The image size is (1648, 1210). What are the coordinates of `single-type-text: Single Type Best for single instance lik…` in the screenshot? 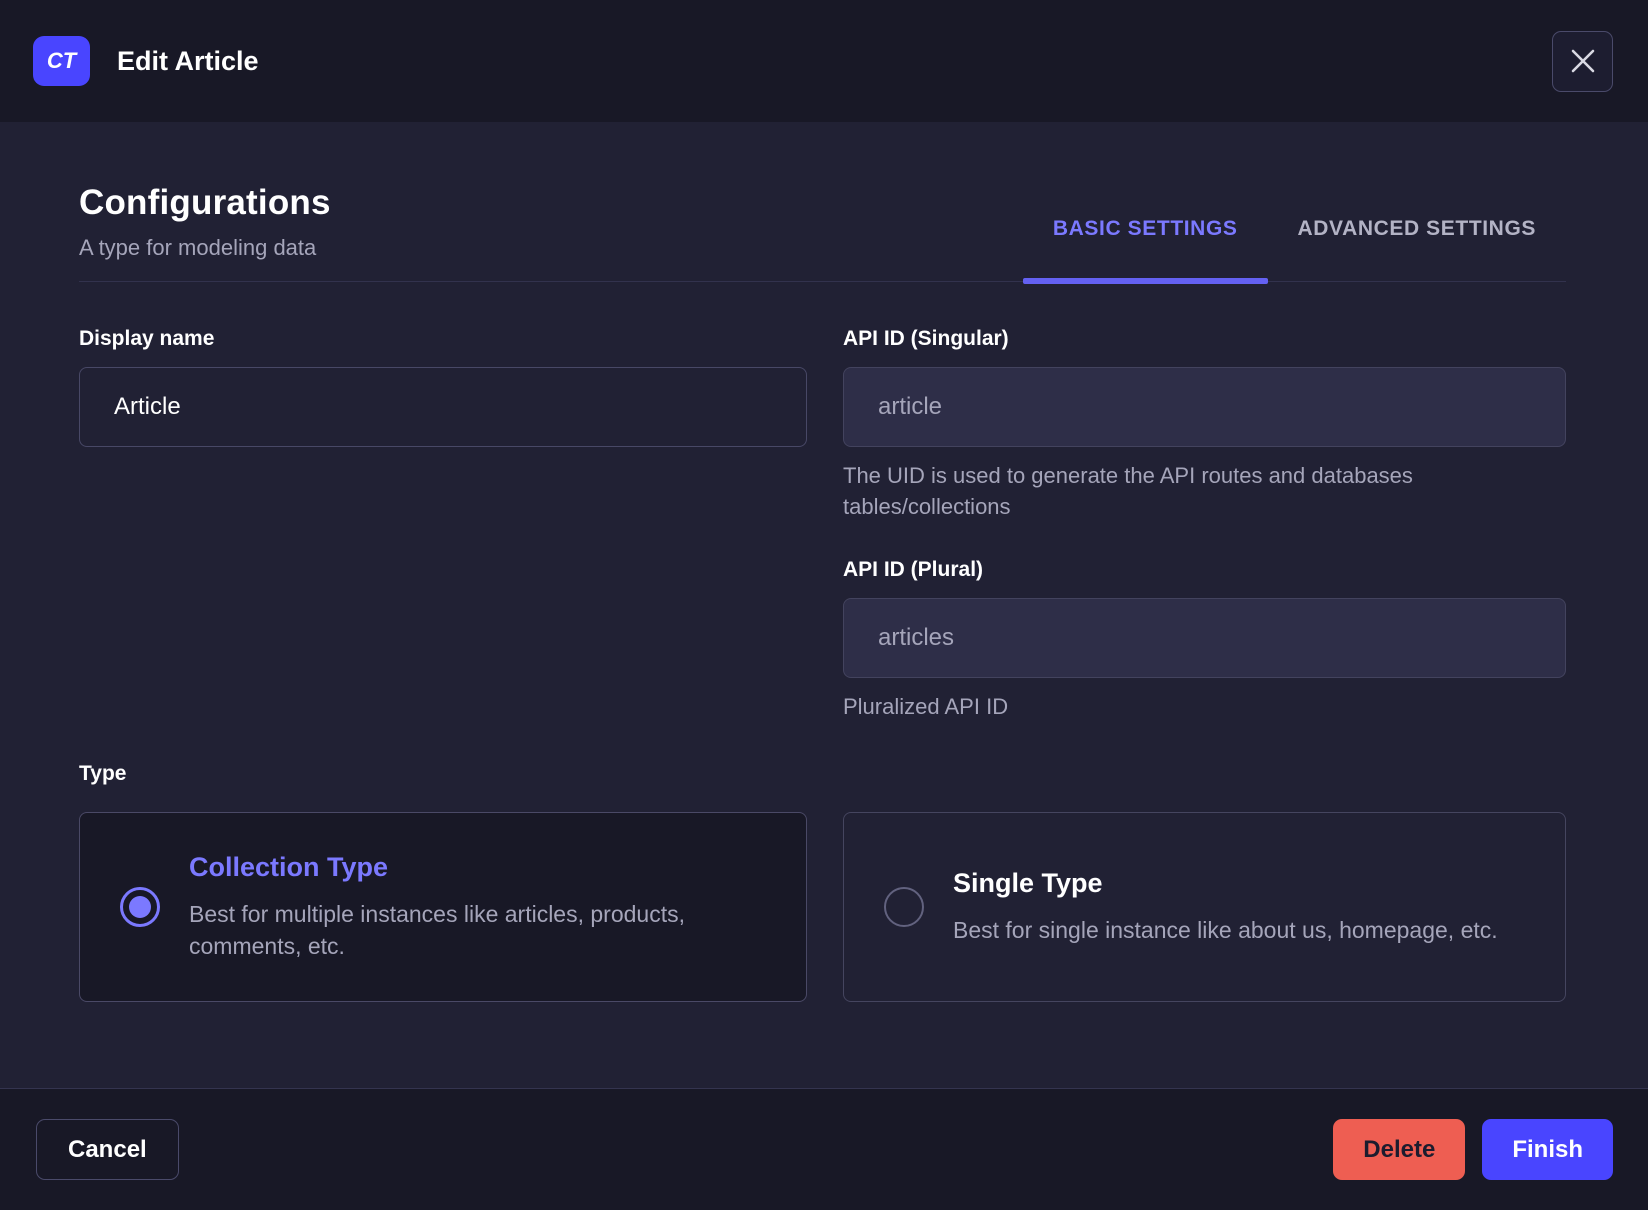 It's located at (1225, 907).